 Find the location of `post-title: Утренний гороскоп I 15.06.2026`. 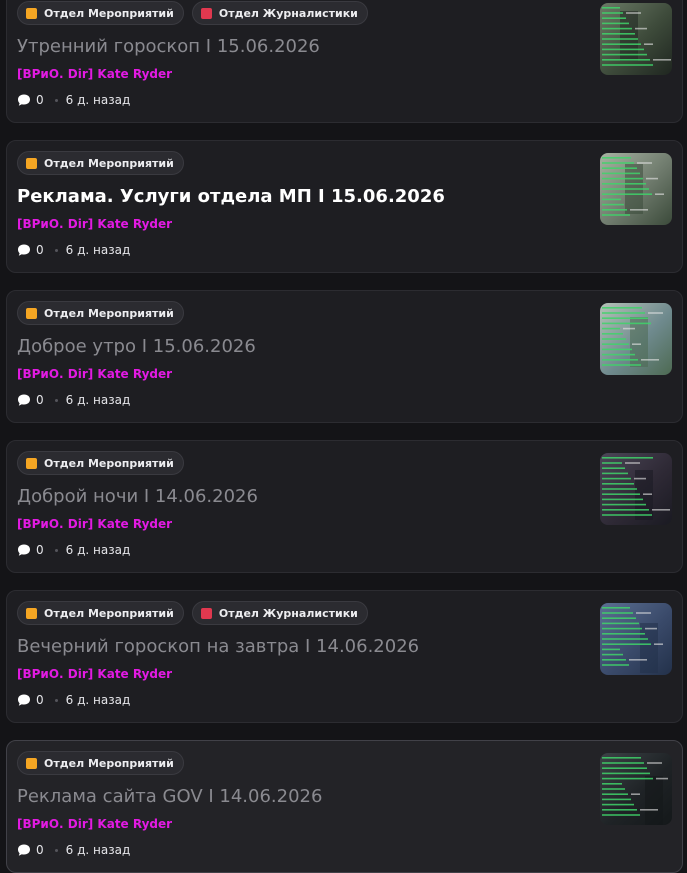

post-title: Утренний гороскоп I 15.06.2026 is located at coordinates (168, 46).